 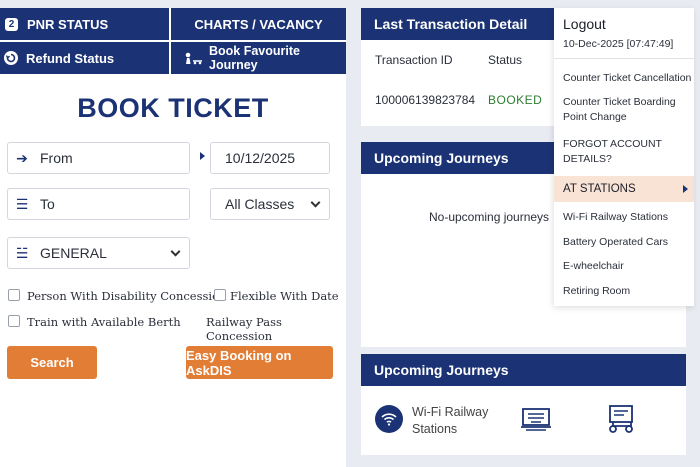 I want to click on pnr-status-label: PNR STATUS, so click(x=68, y=24).